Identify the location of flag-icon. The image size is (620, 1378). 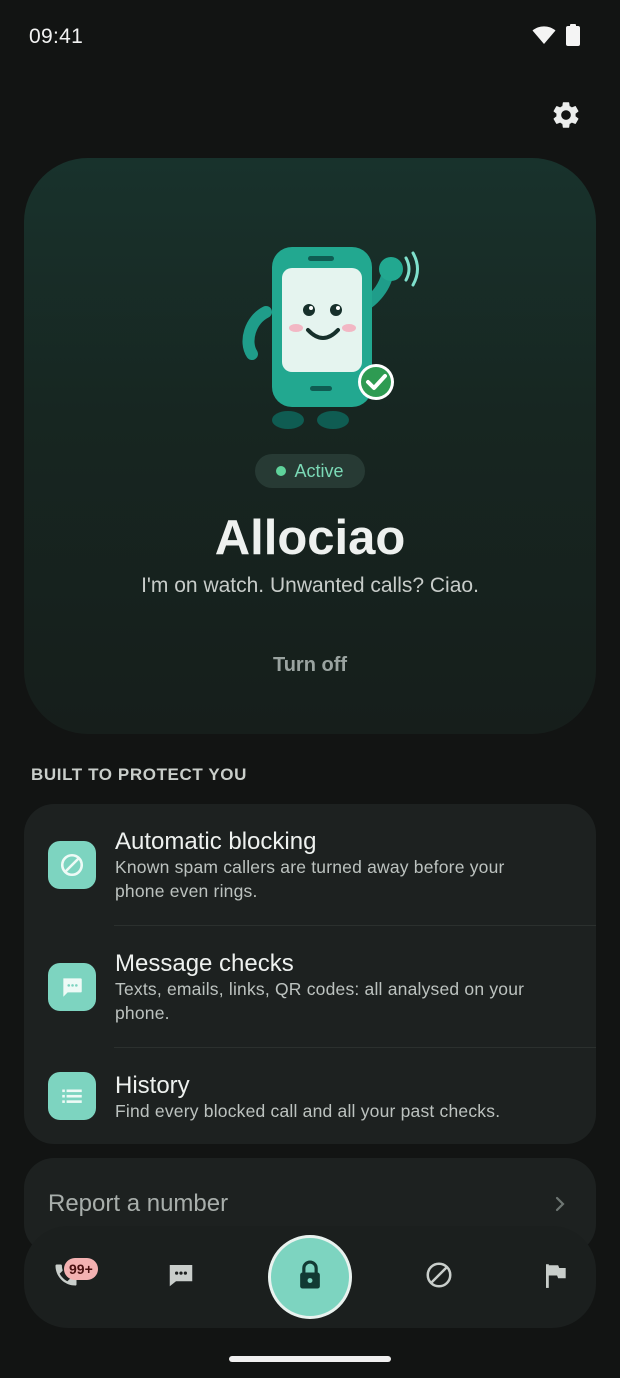
(556, 1277).